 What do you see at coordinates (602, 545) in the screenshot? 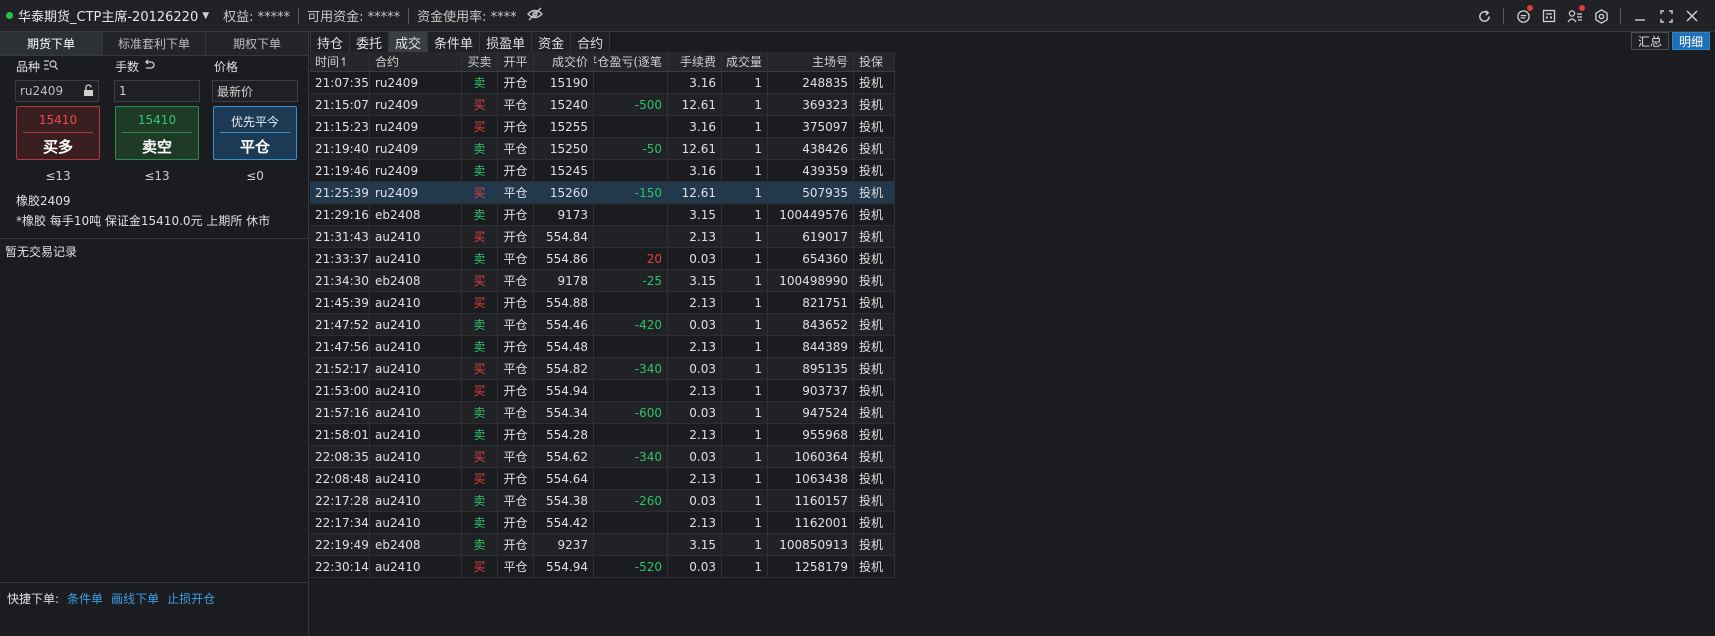
I see `table-row: 22:19:49 eb2408 卖开仓 9237 3.15 1 100850913 投机` at bounding box center [602, 545].